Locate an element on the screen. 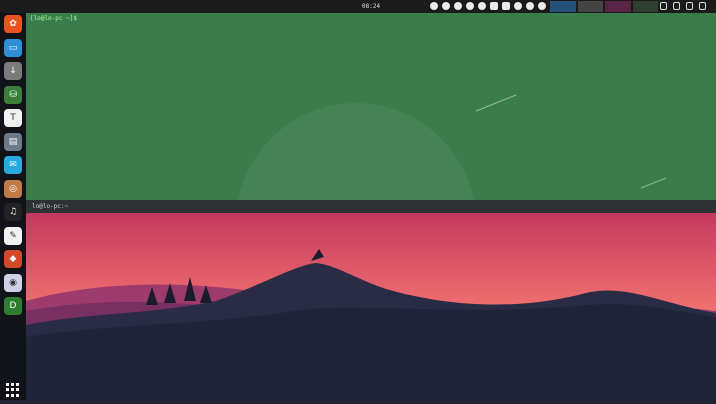 Image resolution: width=716 pixels, height=404 pixels. typora-icon: T is located at coordinates (13, 118).